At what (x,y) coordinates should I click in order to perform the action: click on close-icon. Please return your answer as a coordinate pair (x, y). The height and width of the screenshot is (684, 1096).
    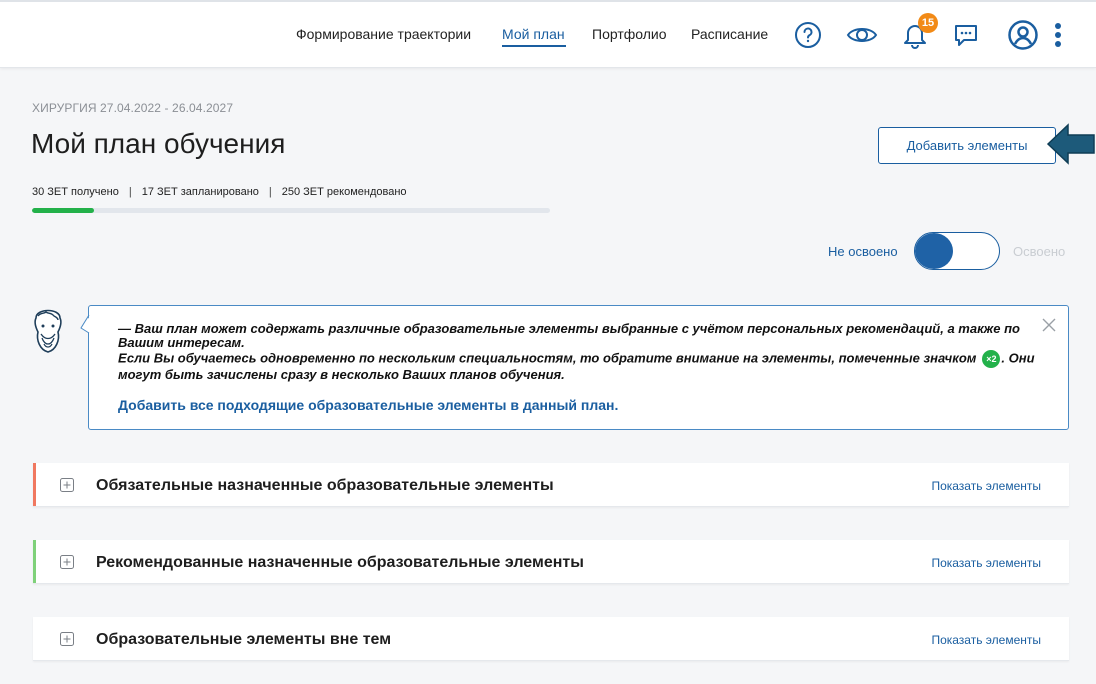
    Looking at the image, I should click on (1049, 325).